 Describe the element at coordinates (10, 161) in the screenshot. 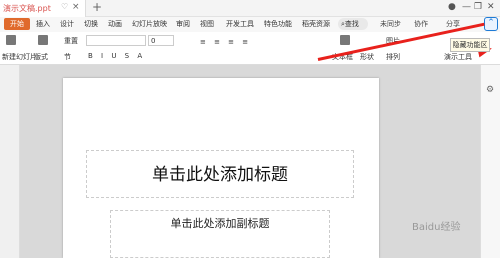

I see `left-sidebar` at that location.